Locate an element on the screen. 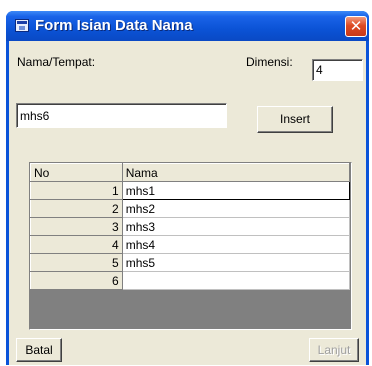 The image size is (372, 366). table-row: 4 mhs4 is located at coordinates (190, 244).